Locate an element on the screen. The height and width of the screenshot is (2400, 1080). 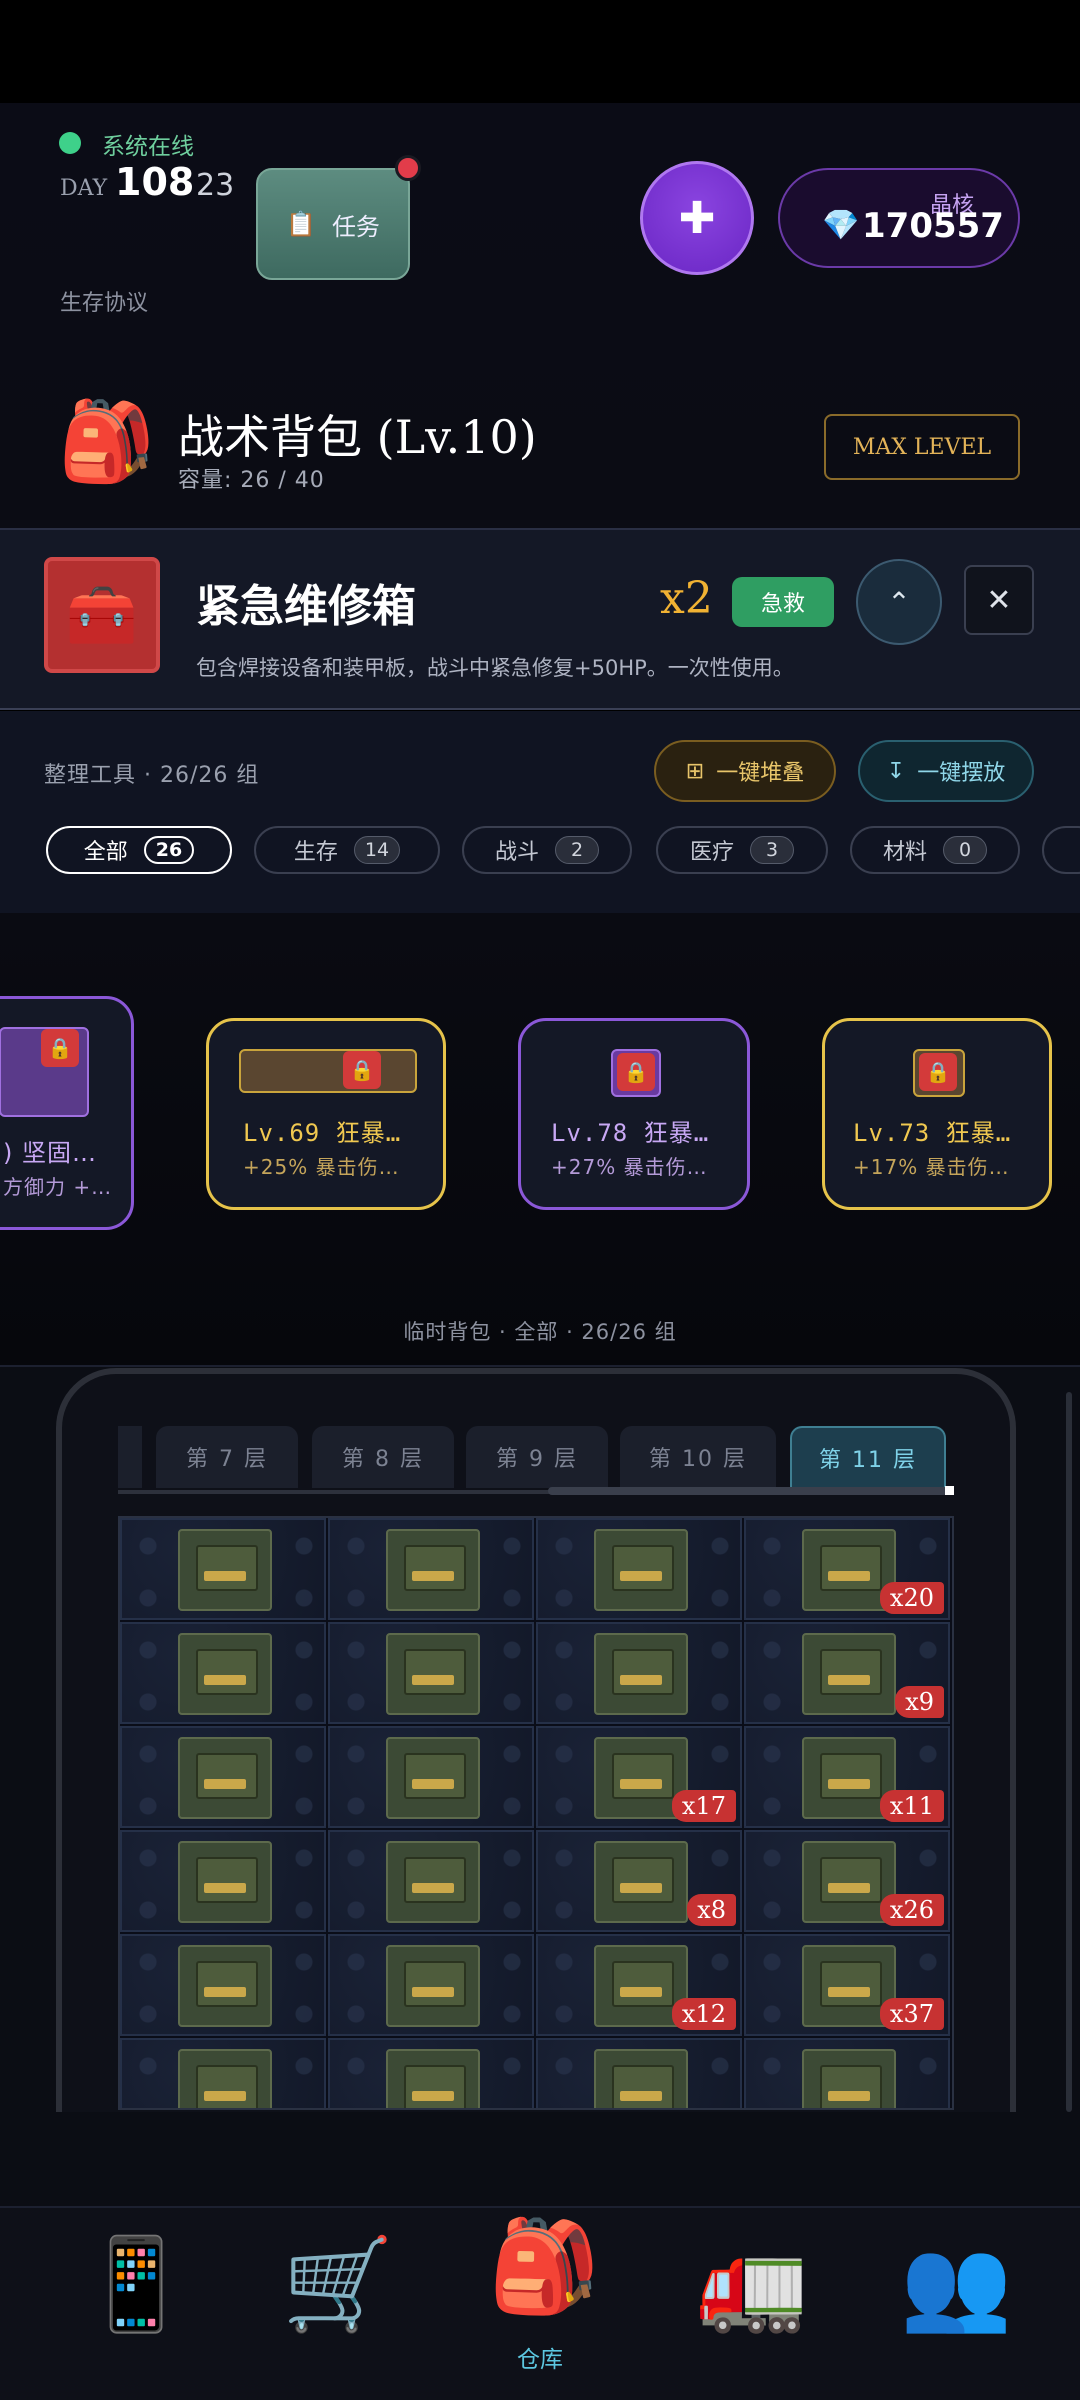
backpack-capacity: 容量: 26 / 40 is located at coordinates (251, 480).